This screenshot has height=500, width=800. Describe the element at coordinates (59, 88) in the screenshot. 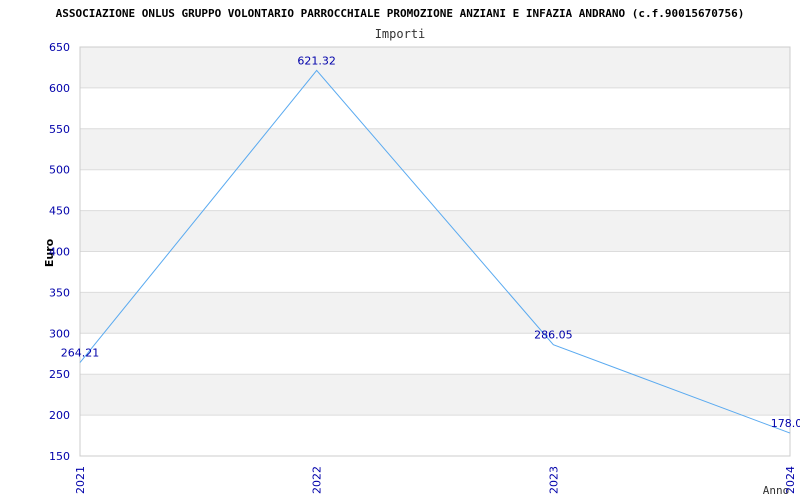

I see `y-tick-label: 600` at that location.